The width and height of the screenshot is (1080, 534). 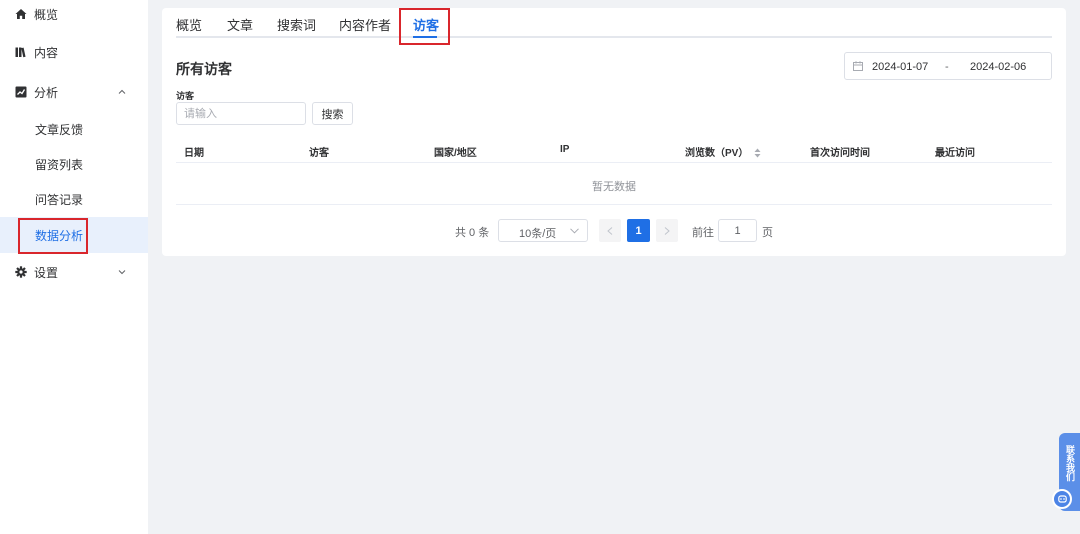 I want to click on sidebar-item-content: 内容, so click(x=74, y=52).